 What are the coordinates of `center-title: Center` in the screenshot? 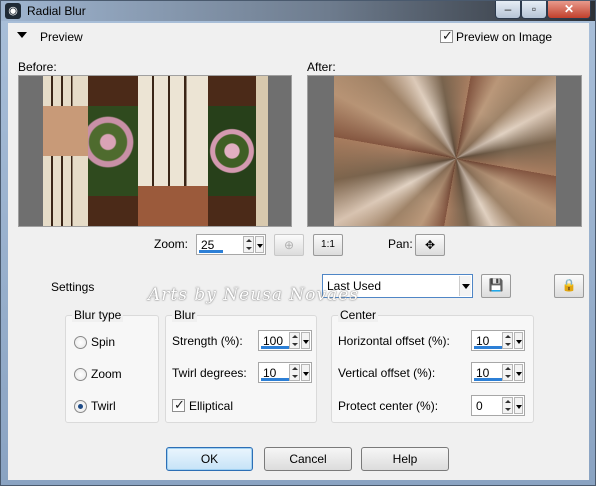 It's located at (358, 315).